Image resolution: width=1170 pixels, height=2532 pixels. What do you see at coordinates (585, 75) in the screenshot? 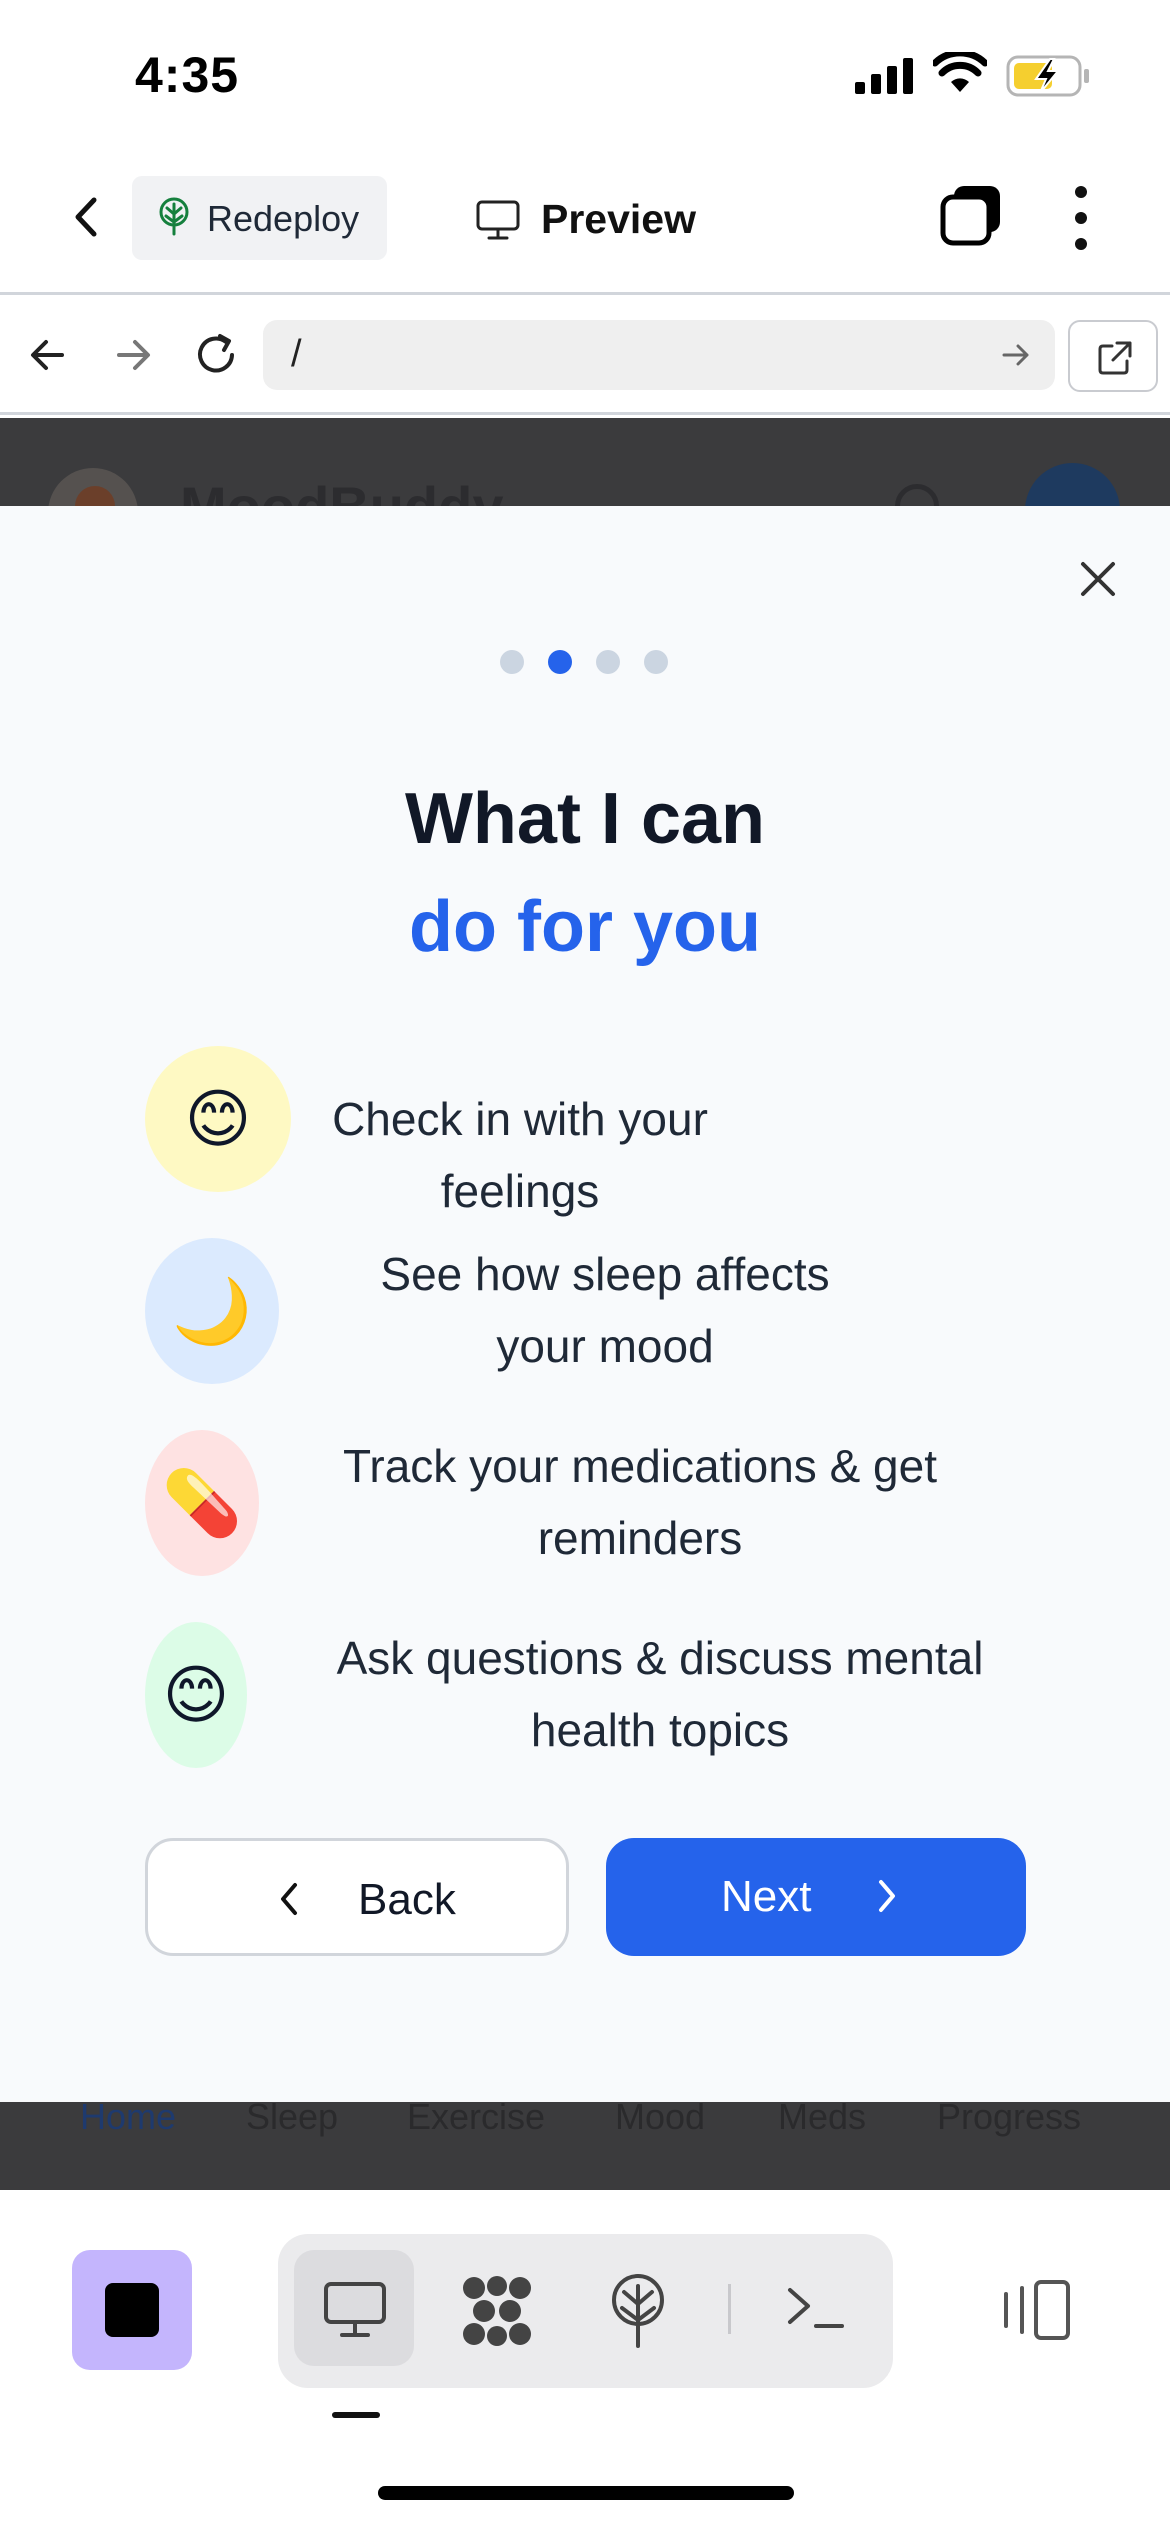
I see `status-bar: 4:35` at bounding box center [585, 75].